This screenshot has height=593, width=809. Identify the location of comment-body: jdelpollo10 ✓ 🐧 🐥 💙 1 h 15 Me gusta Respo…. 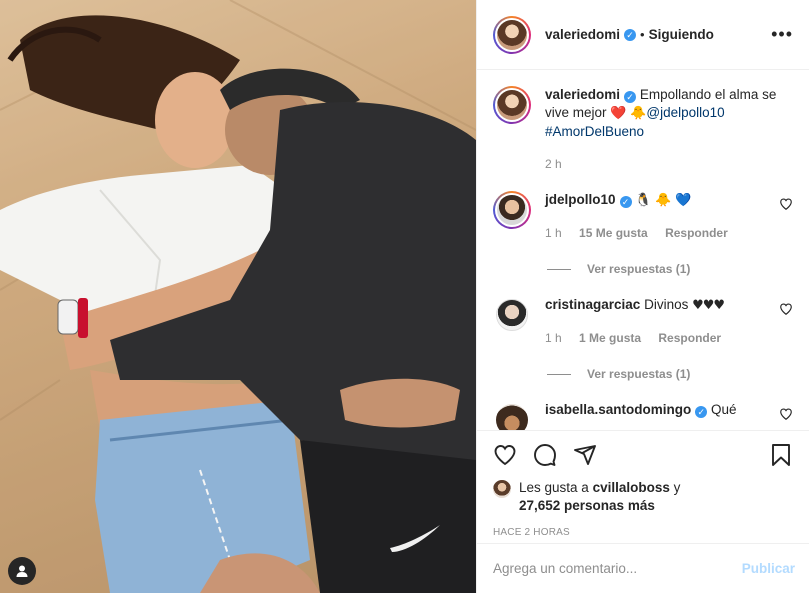
(657, 216).